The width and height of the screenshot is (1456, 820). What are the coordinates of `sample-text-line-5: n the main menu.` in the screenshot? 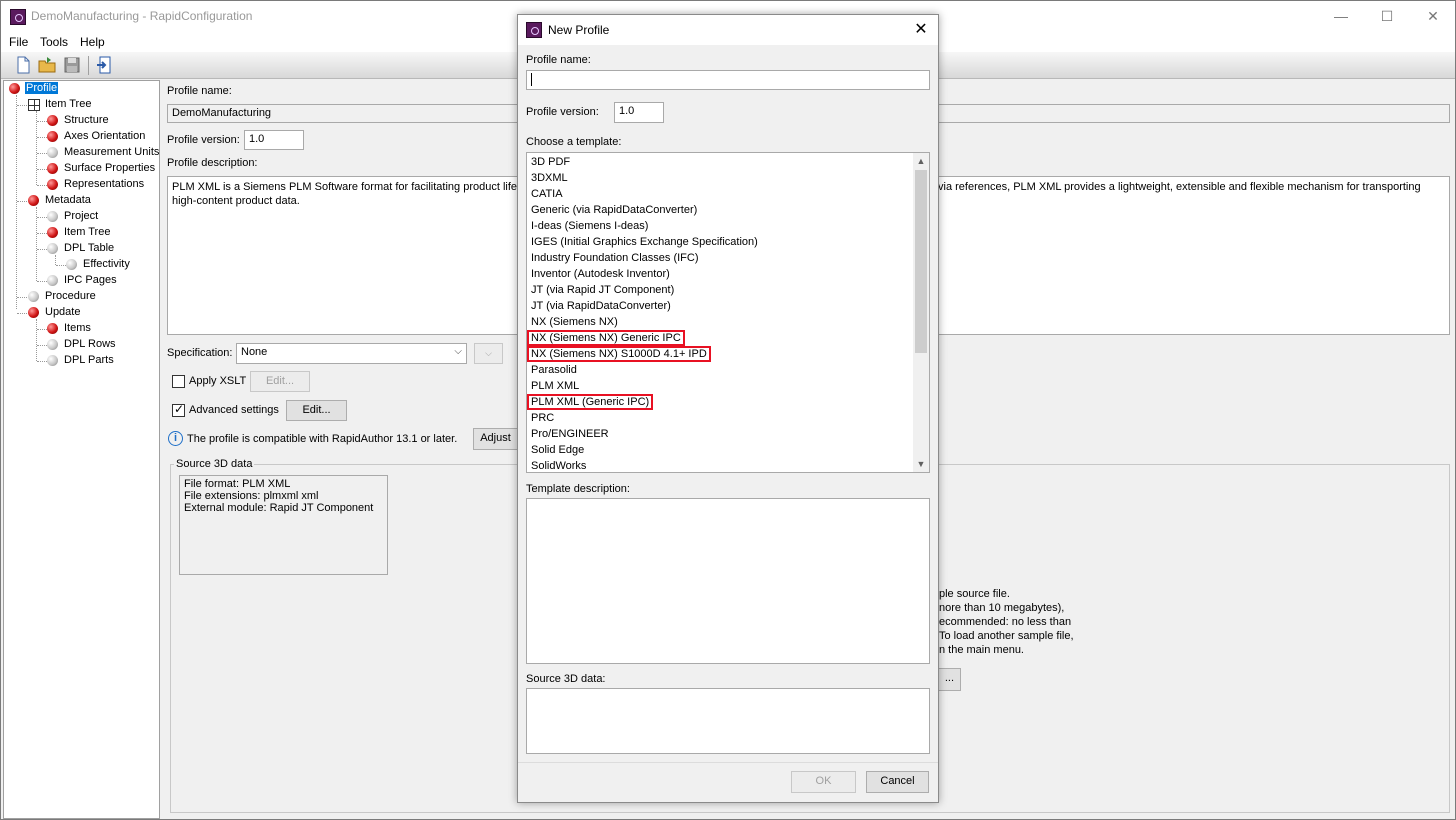 It's located at (981, 650).